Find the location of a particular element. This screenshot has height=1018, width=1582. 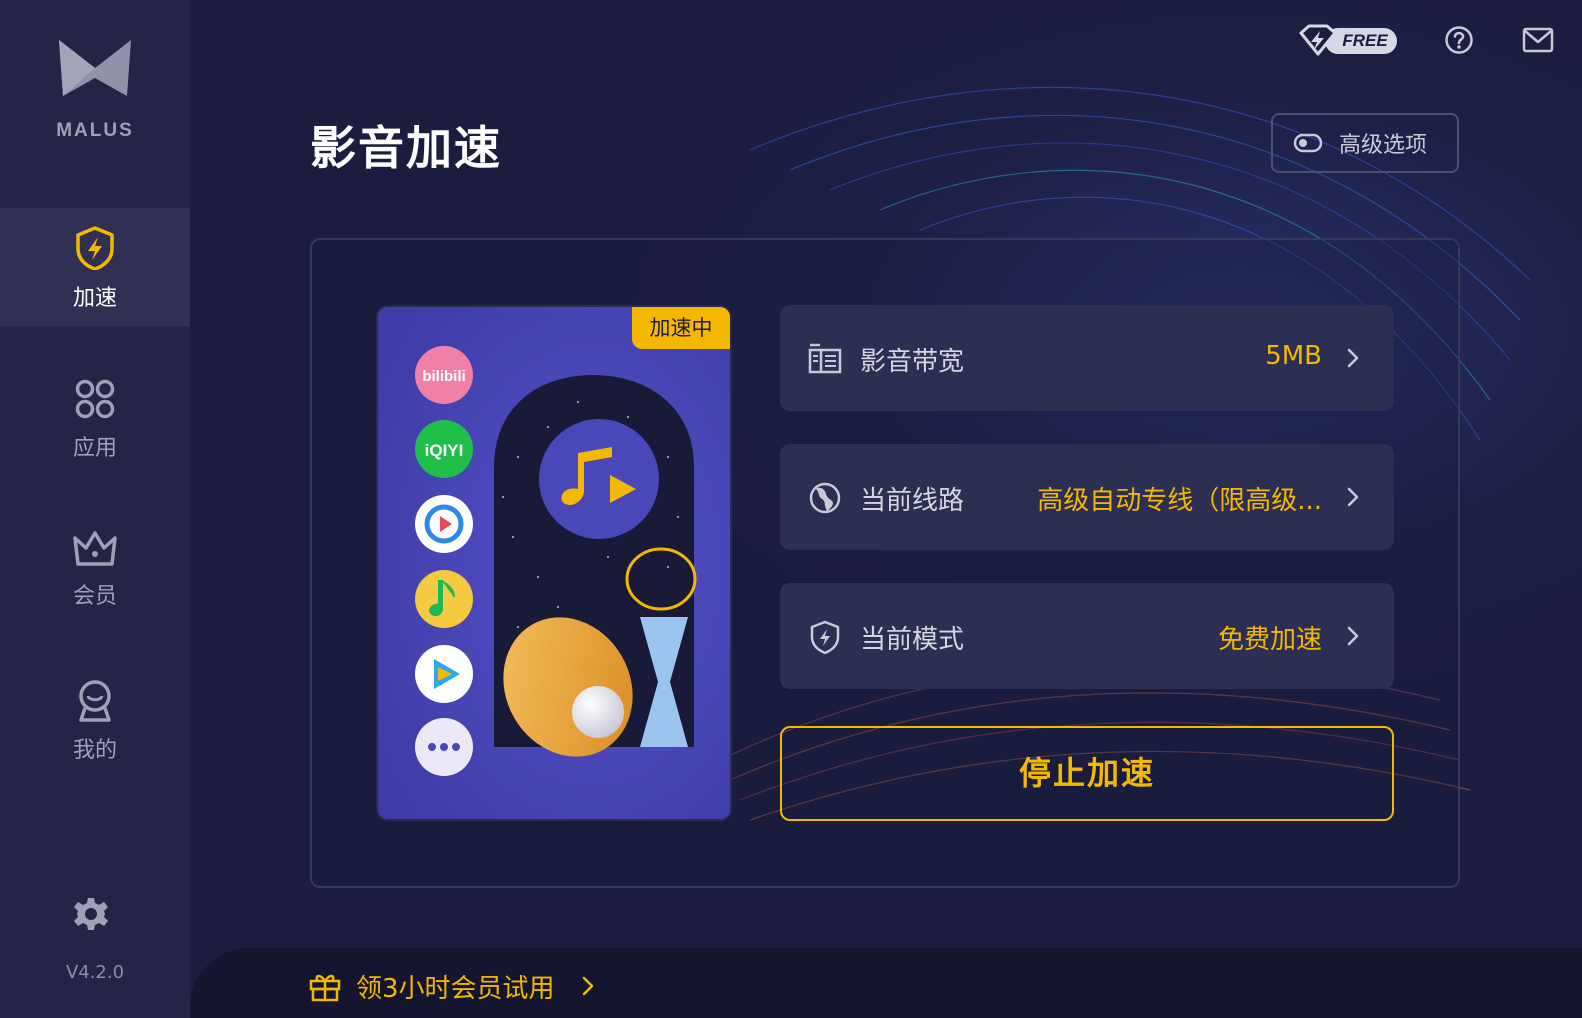

sidebar-item-membership: 会员 is located at coordinates (95, 569).